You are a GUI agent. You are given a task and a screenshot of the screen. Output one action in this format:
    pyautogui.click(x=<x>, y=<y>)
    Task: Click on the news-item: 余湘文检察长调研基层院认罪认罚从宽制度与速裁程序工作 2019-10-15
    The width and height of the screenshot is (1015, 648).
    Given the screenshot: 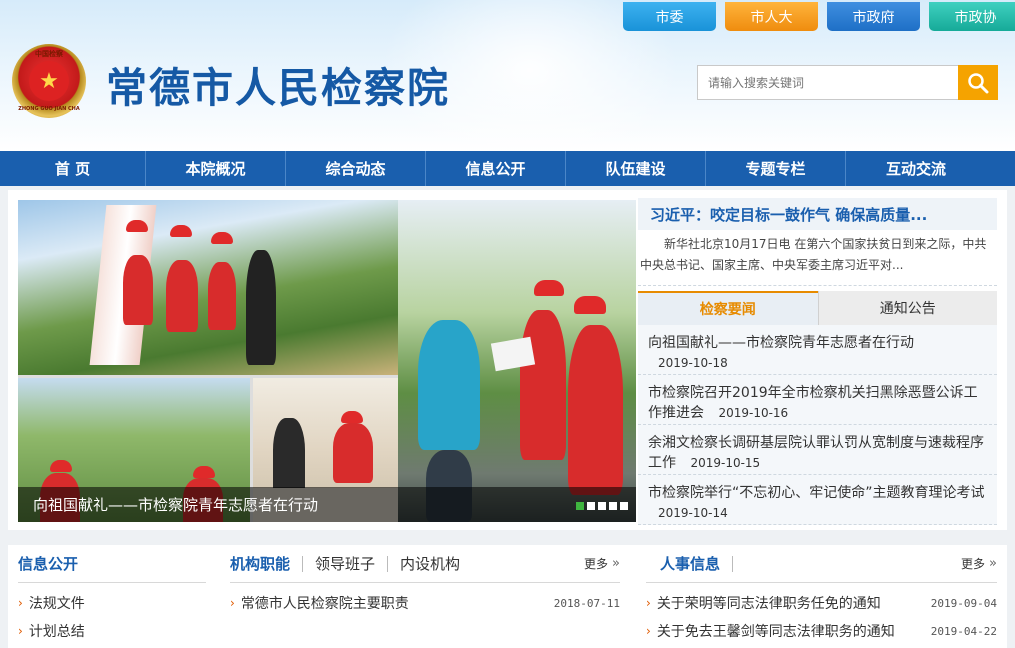 What is the action you would take?
    pyautogui.click(x=817, y=450)
    